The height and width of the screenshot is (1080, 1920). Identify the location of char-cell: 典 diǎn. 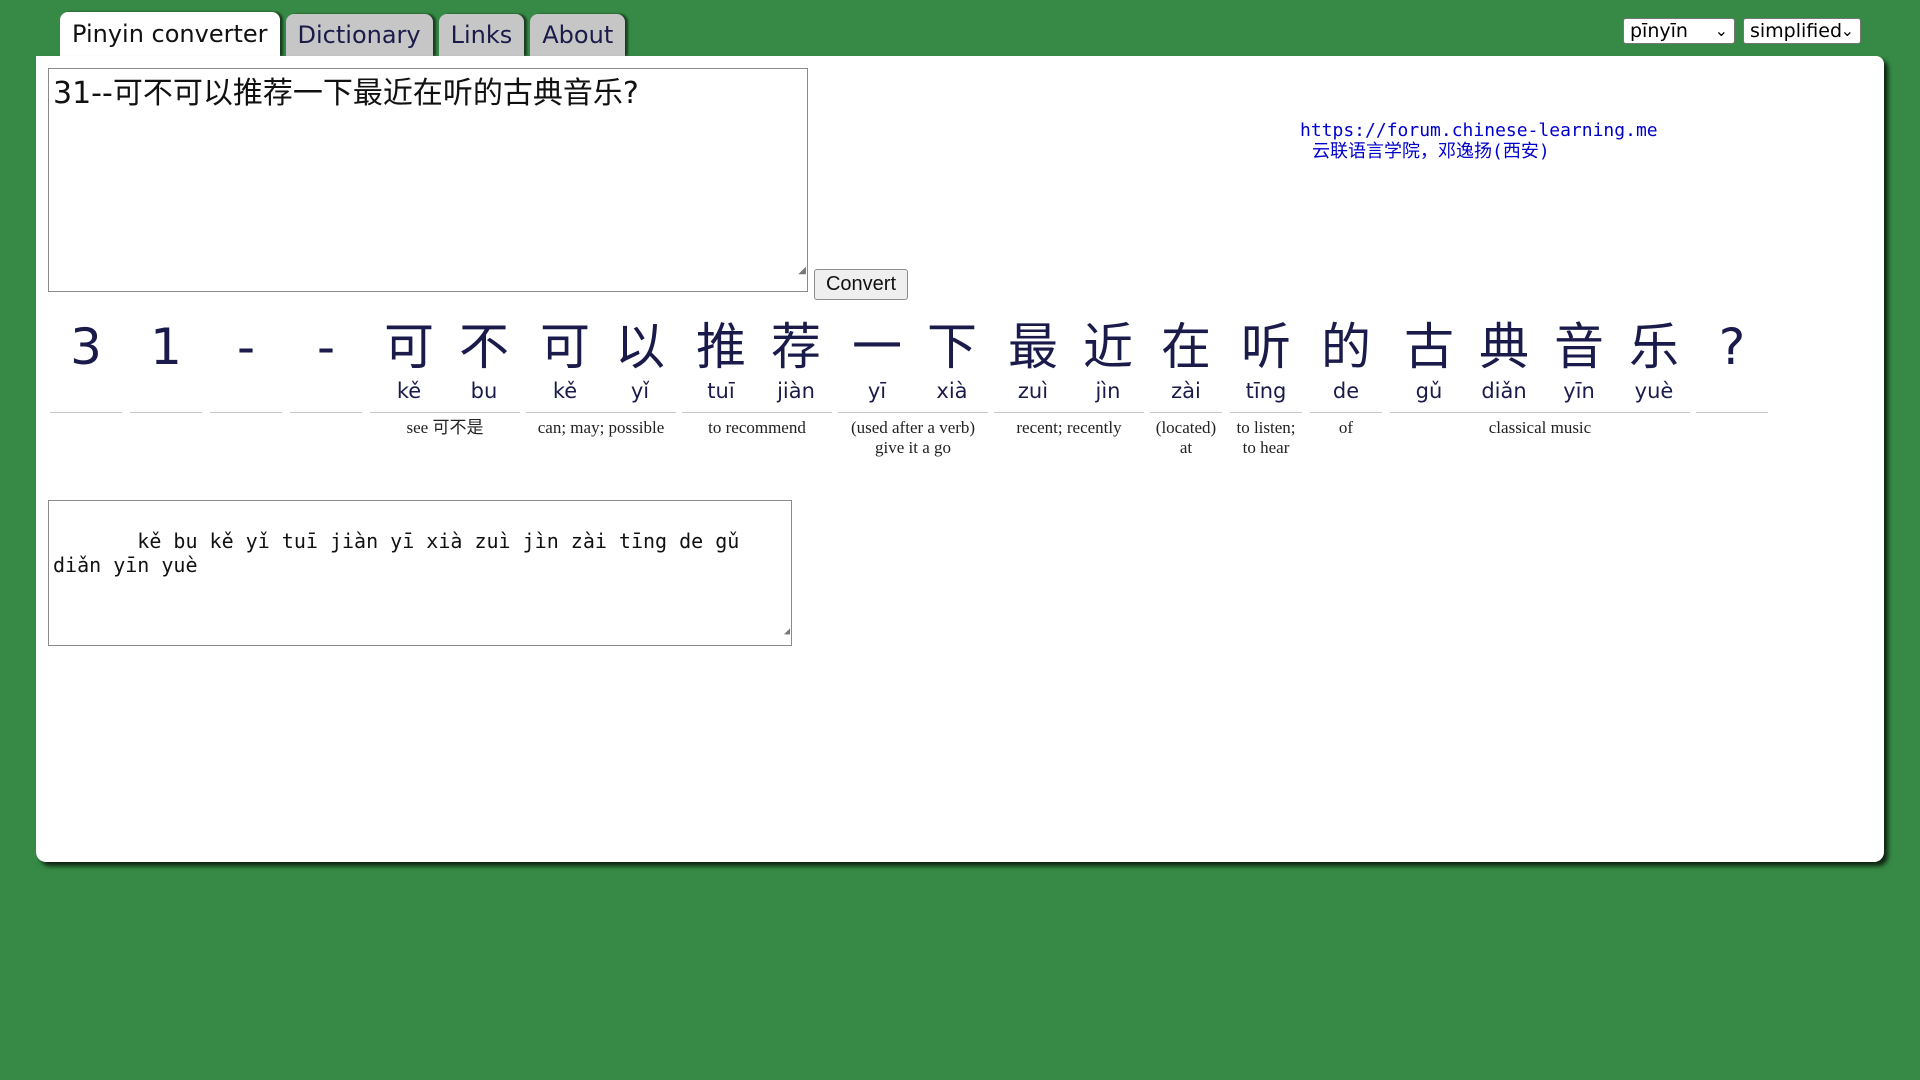
(1504, 365).